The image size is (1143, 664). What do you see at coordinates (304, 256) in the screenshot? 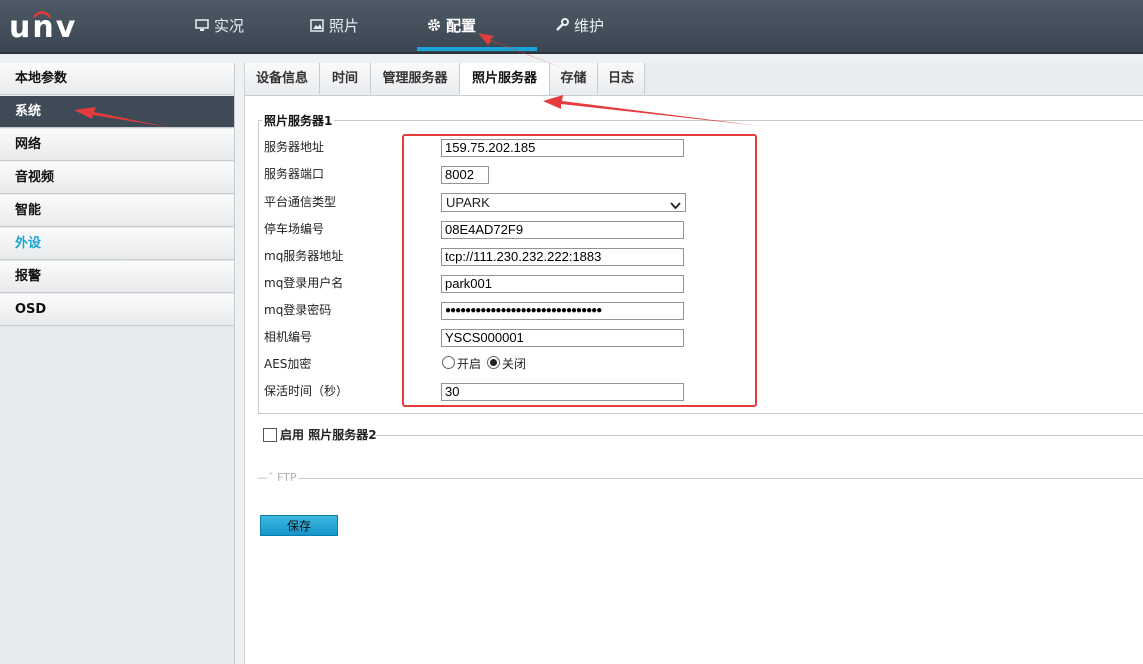
I see `mq-address-label: mq服务器地址` at bounding box center [304, 256].